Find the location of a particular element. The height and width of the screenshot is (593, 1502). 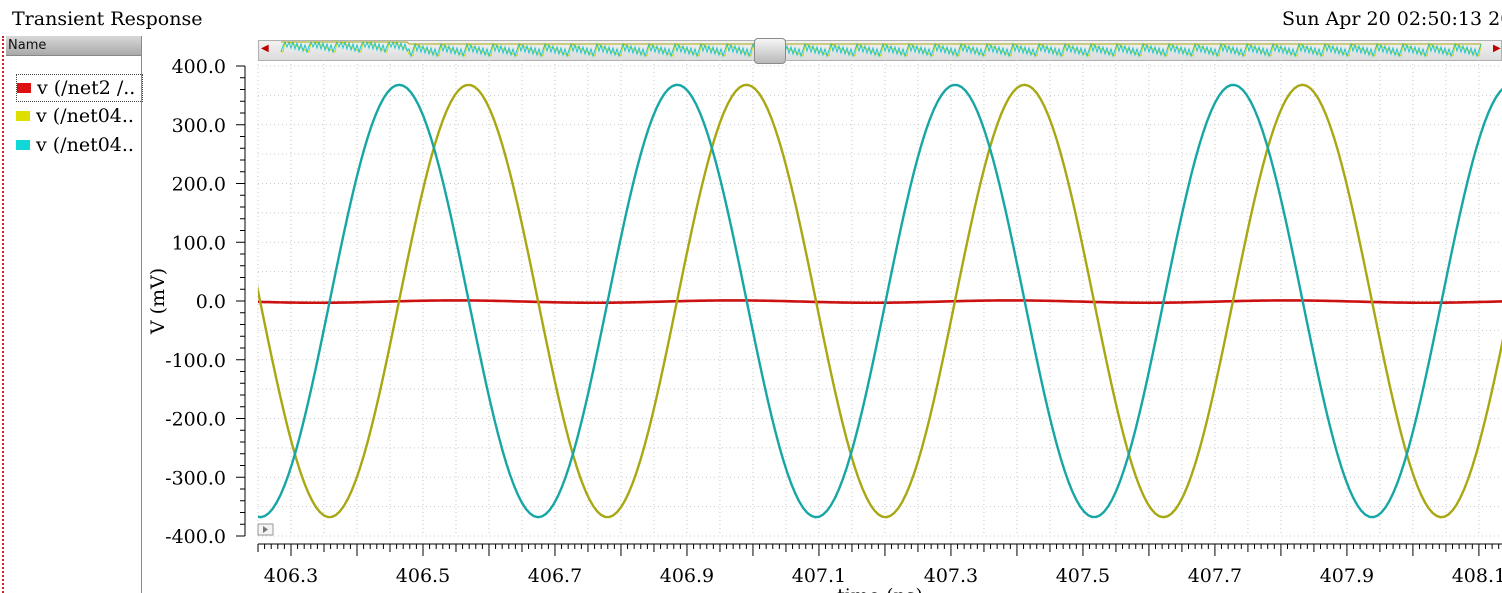

x-tick-label: 407.7 is located at coordinates (1215, 576).